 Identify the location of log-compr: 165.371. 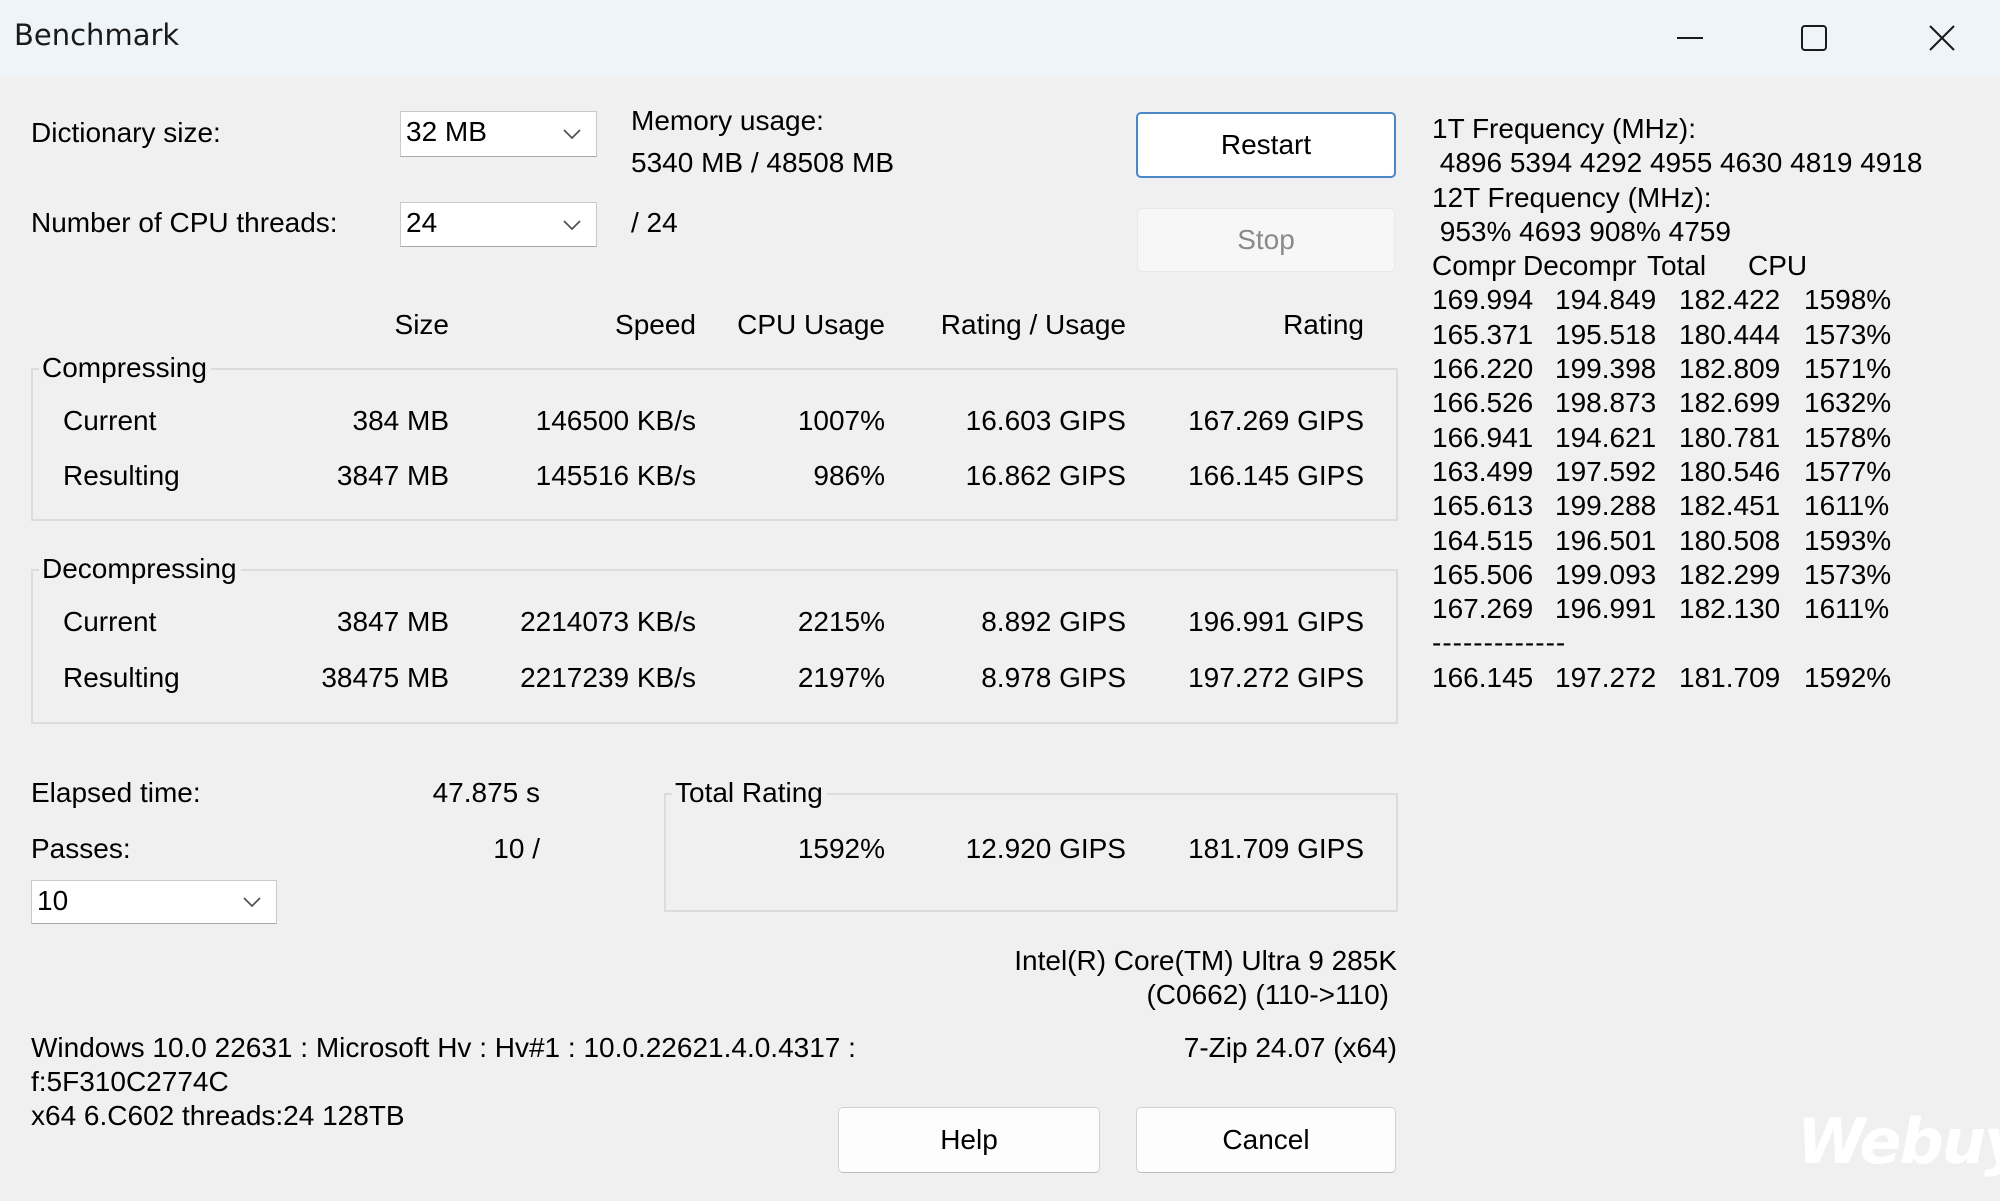
(1483, 334).